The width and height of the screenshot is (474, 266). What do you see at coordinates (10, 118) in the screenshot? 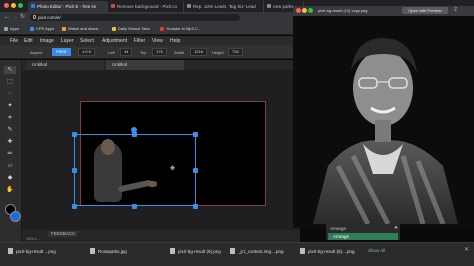
I see `crop-tool-icon: ⌗` at bounding box center [10, 118].